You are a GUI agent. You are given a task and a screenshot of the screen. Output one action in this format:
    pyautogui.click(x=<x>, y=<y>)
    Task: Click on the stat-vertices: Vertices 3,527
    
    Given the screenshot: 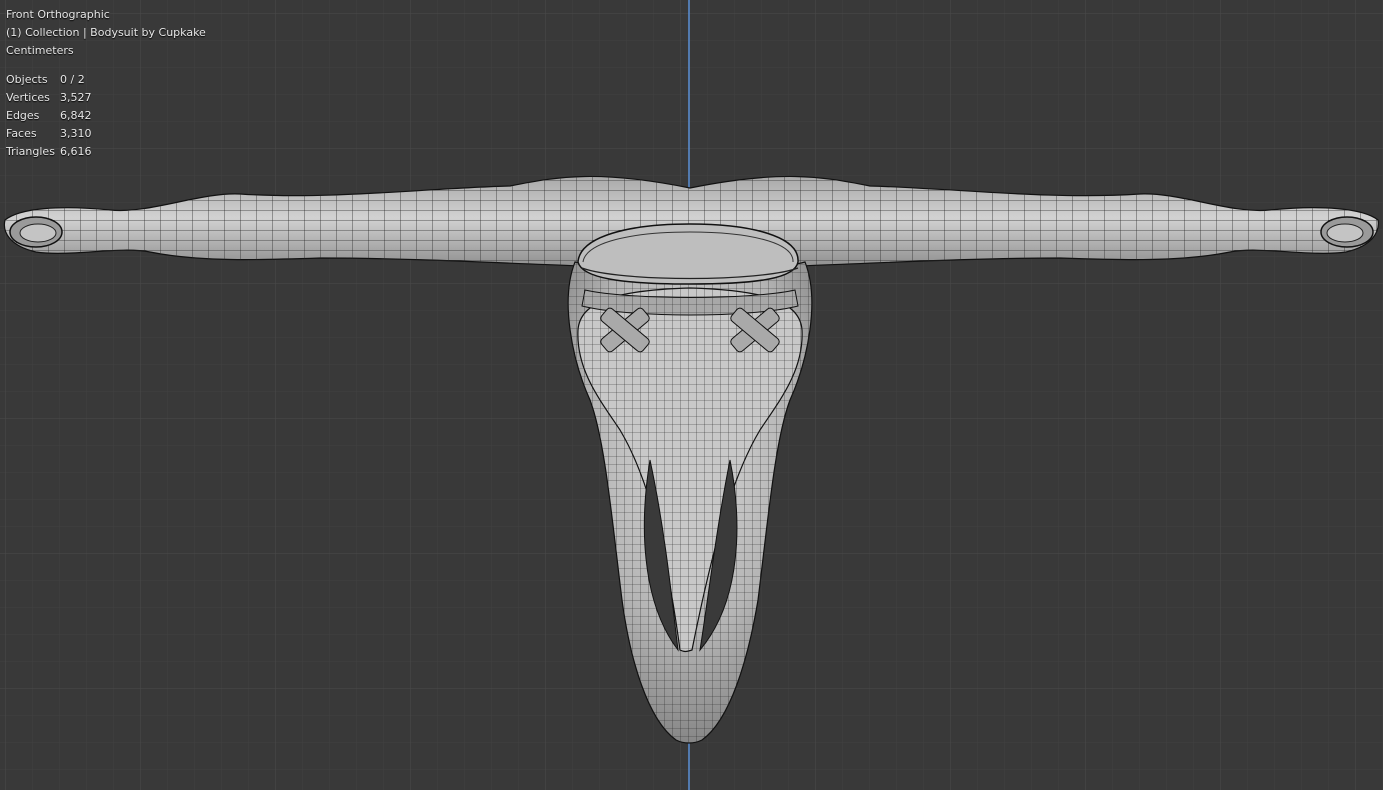 What is the action you would take?
    pyautogui.click(x=106, y=98)
    